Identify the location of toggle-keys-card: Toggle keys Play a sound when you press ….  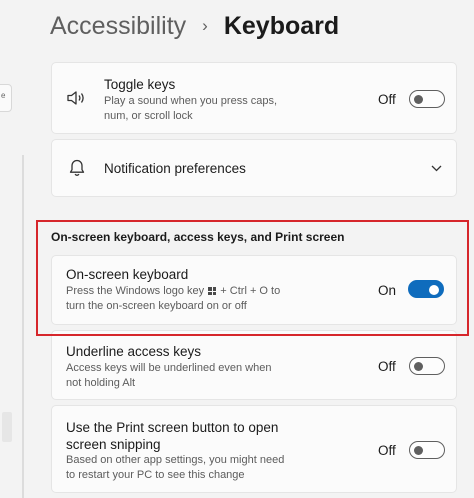
(254, 98).